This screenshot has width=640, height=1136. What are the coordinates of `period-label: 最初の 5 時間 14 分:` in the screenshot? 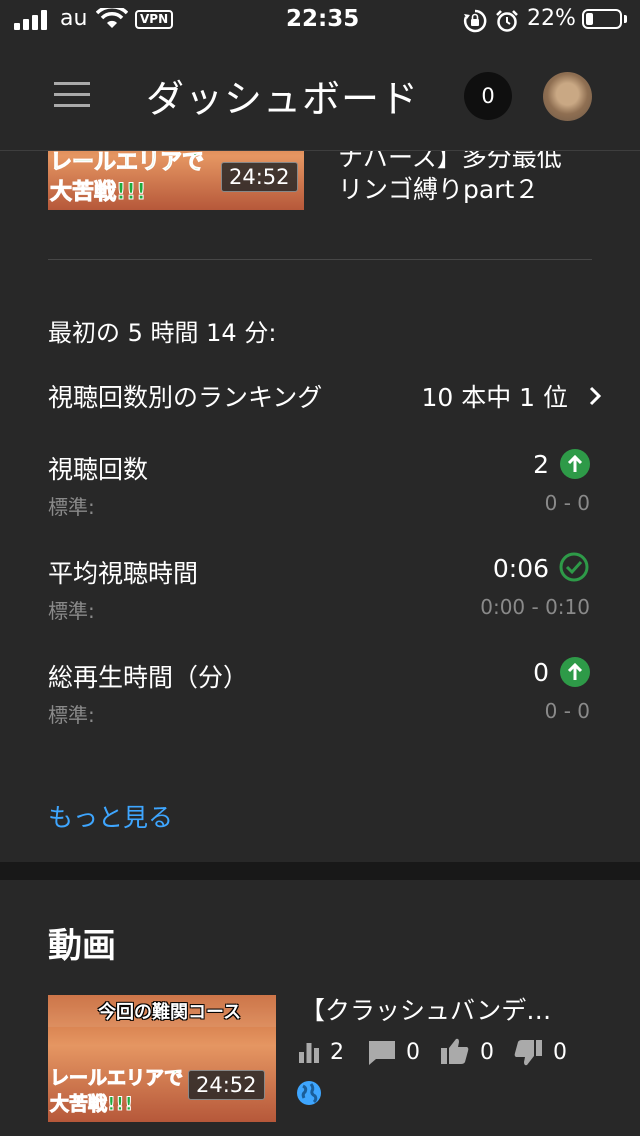 It's located at (162, 333).